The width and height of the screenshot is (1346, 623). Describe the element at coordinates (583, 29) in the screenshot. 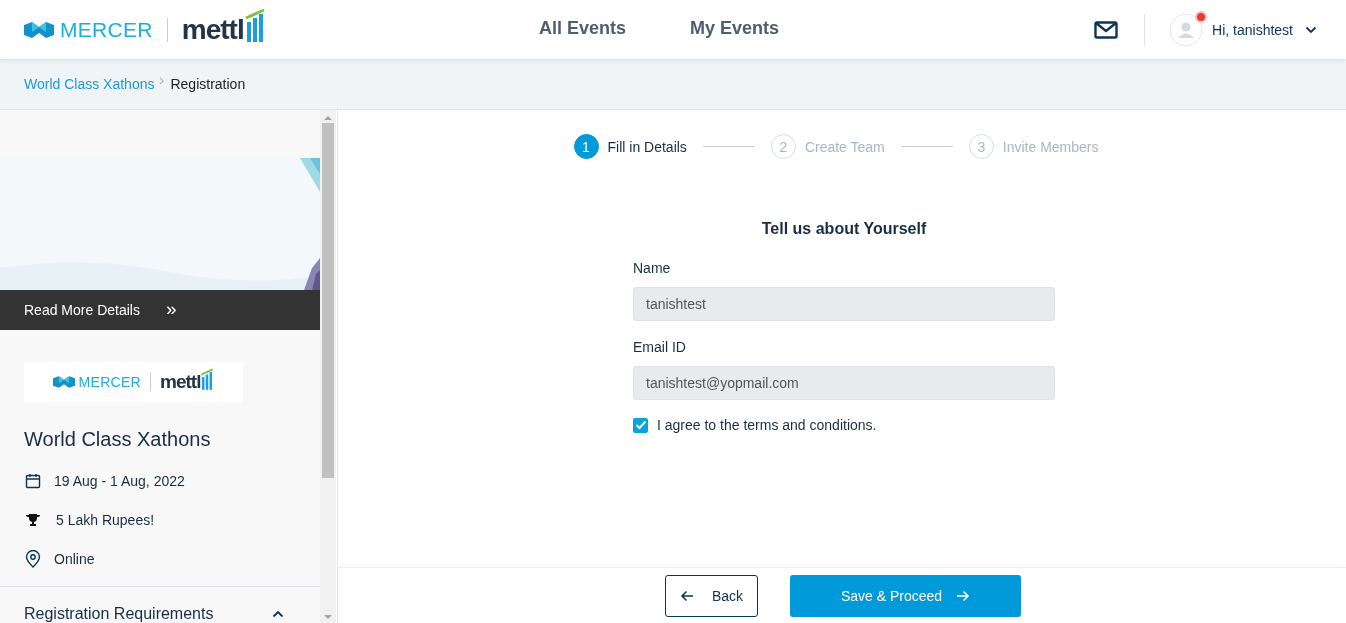

I see `nav-tab: All Events` at that location.